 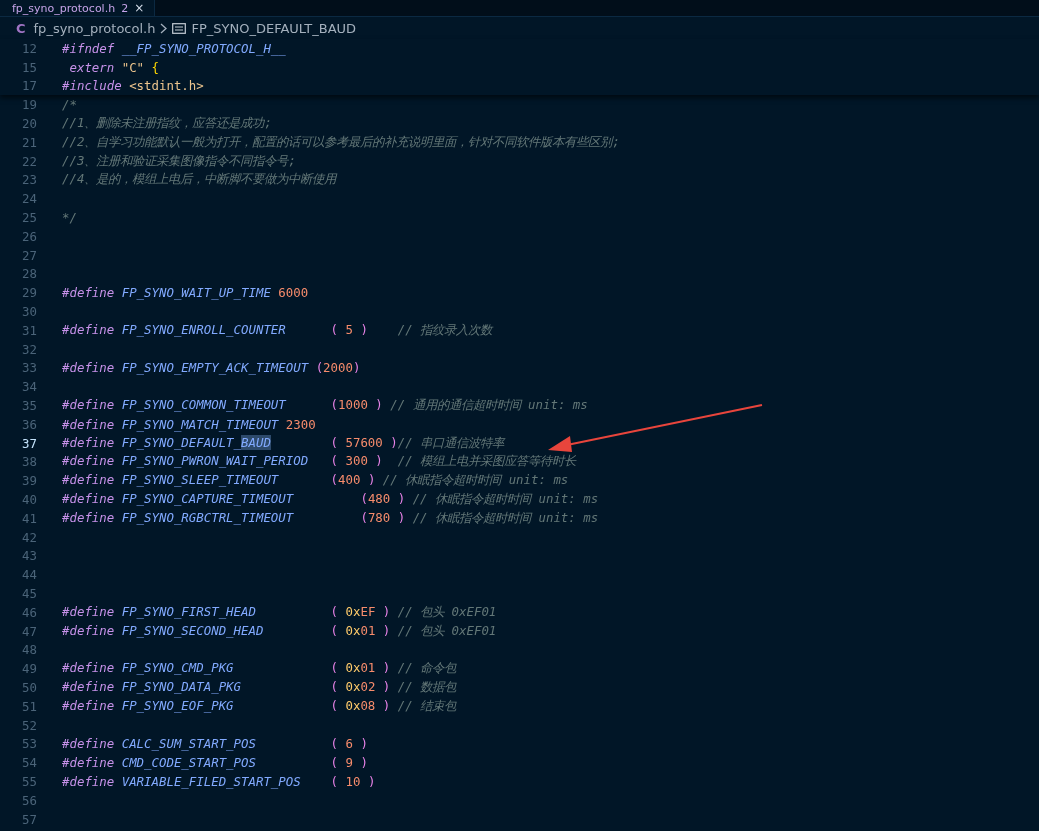 I want to click on close-icon: ×, so click(x=139, y=8).